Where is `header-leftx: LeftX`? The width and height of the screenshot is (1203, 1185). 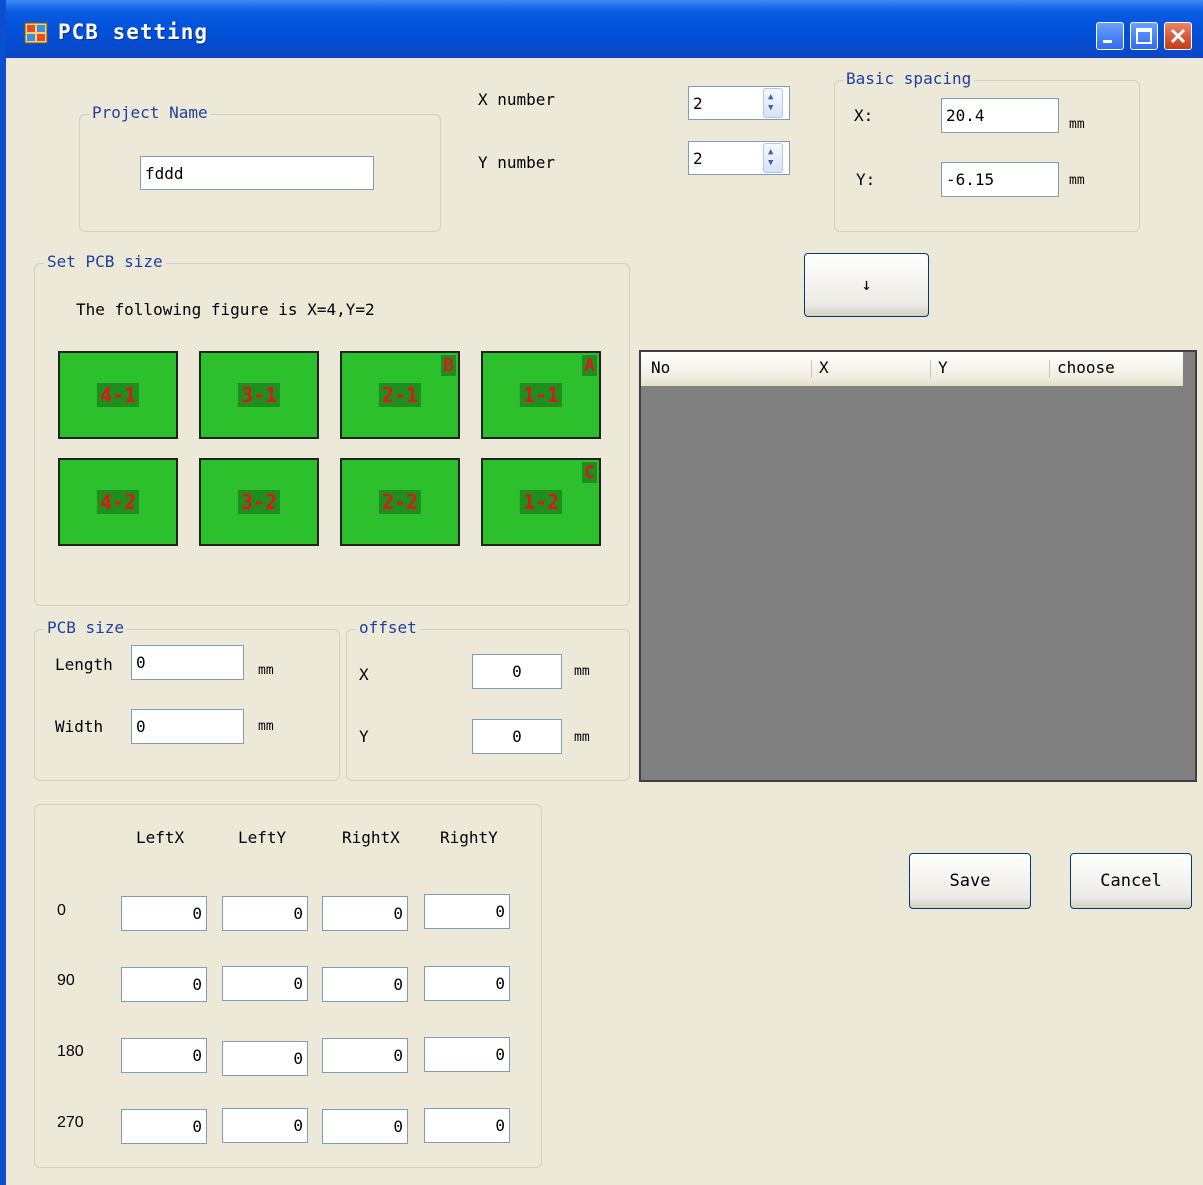
header-leftx: LeftX is located at coordinates (160, 837).